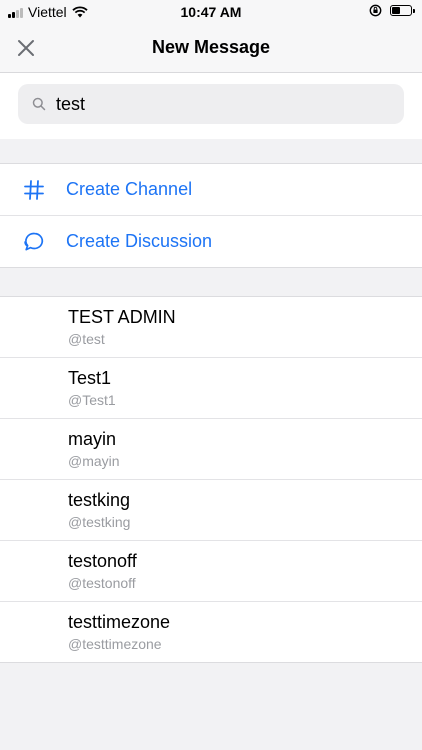 This screenshot has width=422, height=750. What do you see at coordinates (206, 104) in the screenshot?
I see `search-input` at bounding box center [206, 104].